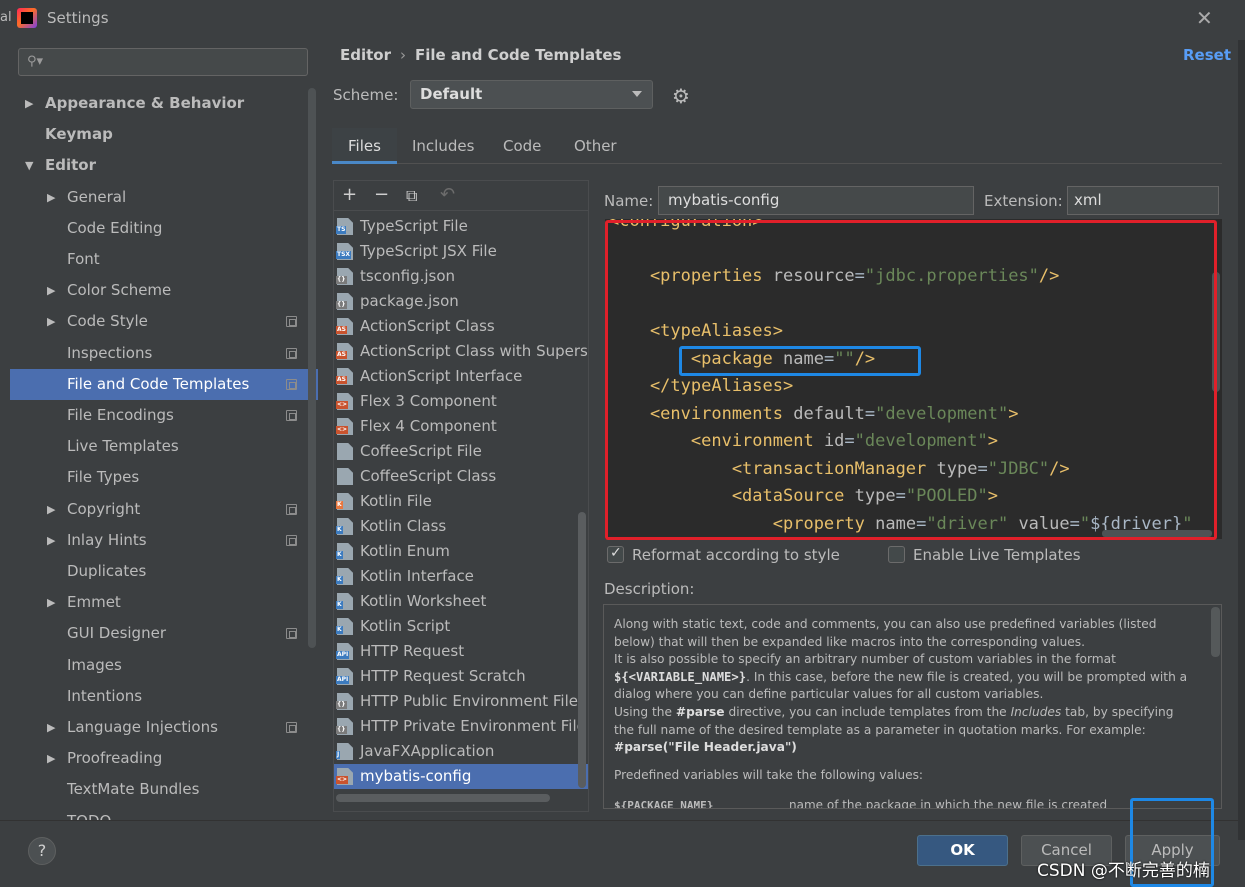 Image resolution: width=1245 pixels, height=887 pixels. I want to click on sidebar-item: ▼ Editor, so click(164, 165).